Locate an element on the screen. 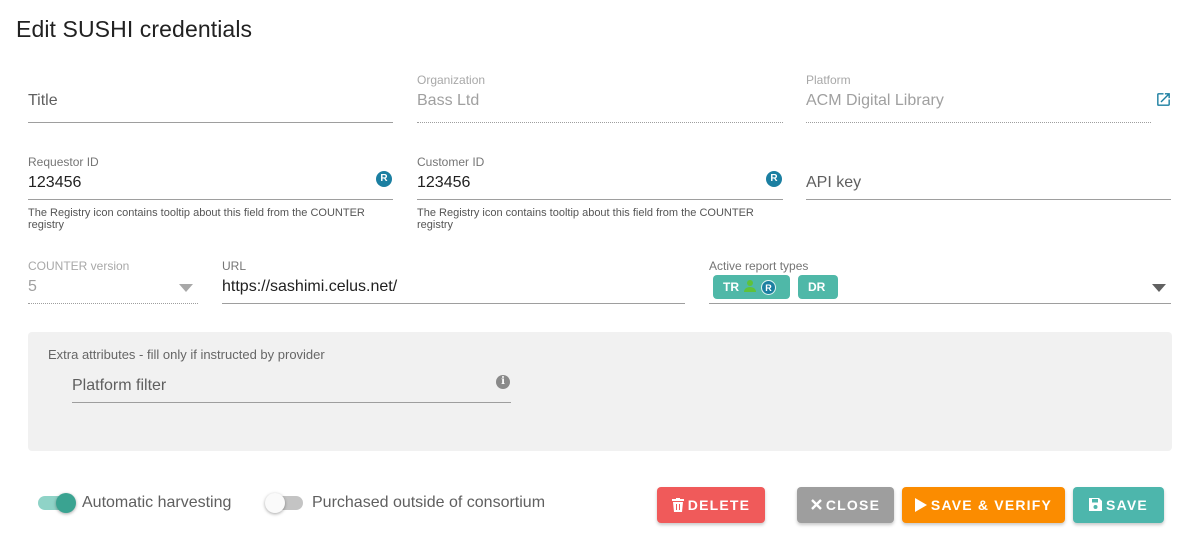  report-type-chip-tr: TR R is located at coordinates (751, 287).